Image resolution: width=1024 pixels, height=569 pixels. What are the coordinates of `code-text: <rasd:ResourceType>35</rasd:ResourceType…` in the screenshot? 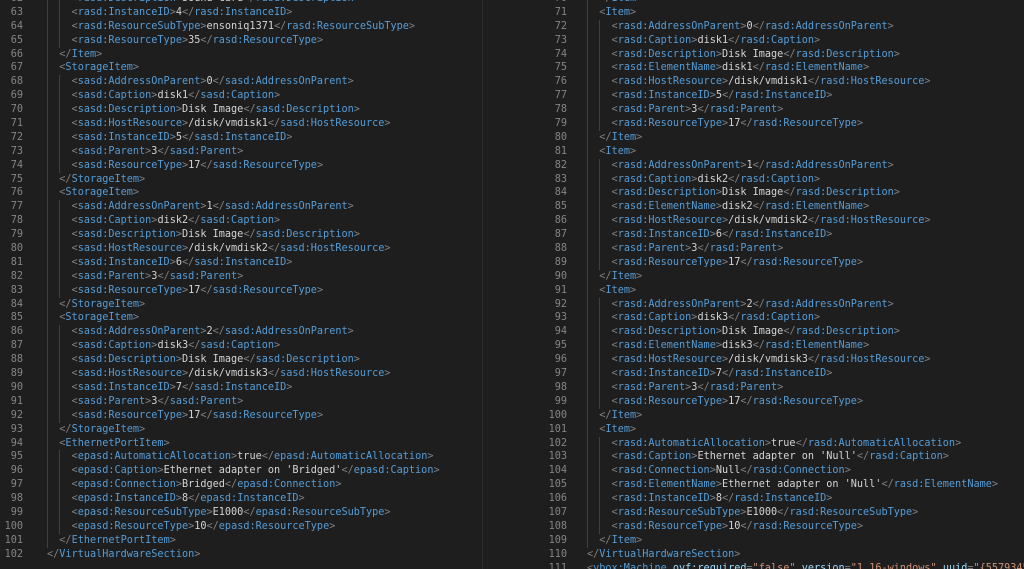 It's located at (185, 40).